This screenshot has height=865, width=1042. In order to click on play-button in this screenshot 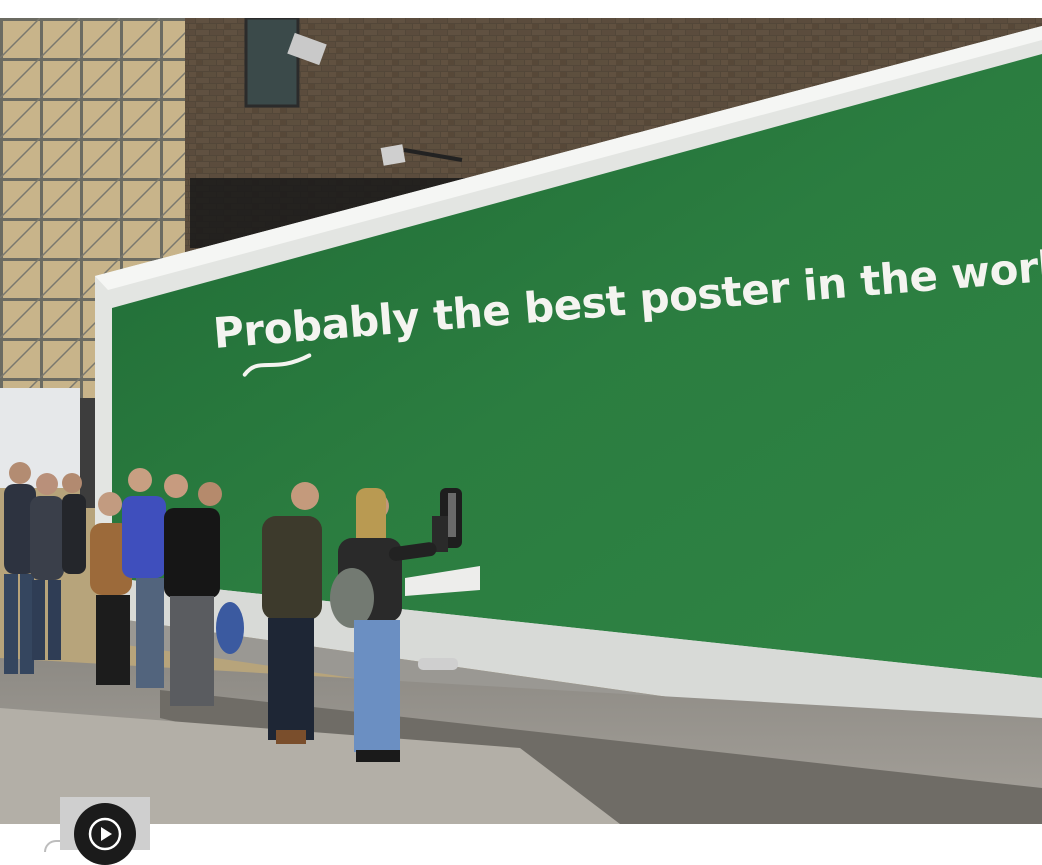, I will do `click(105, 831)`.